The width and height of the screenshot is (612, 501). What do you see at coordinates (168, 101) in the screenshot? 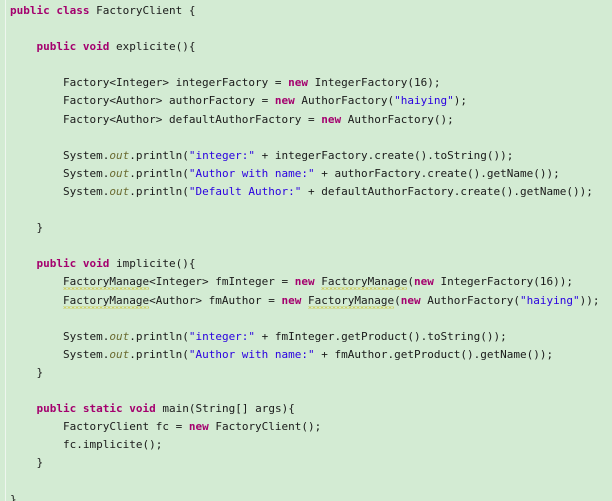
I see `code-token-plain: Factory<Author> authorFactory =` at bounding box center [168, 101].